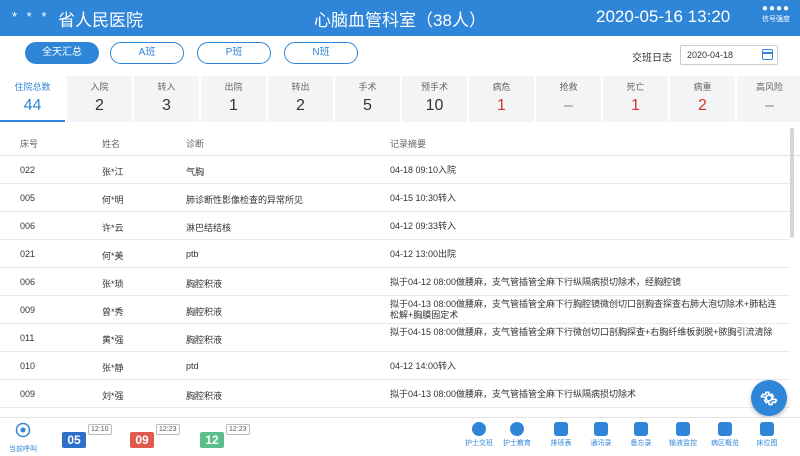 The image size is (800, 456). What do you see at coordinates (635, 99) in the screenshot?
I see `stat-death: 死亡 1` at bounding box center [635, 99].